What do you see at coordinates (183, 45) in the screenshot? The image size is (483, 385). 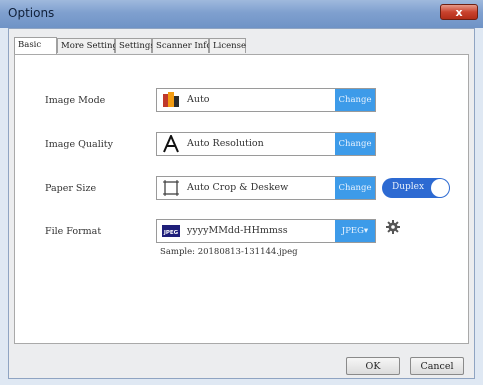 I see `tab-scanner-info: Scanner Info.` at bounding box center [183, 45].